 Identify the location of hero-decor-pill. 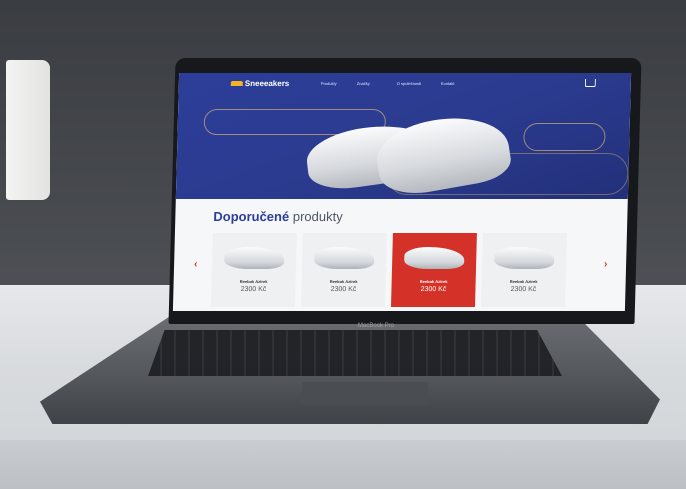
(564, 137).